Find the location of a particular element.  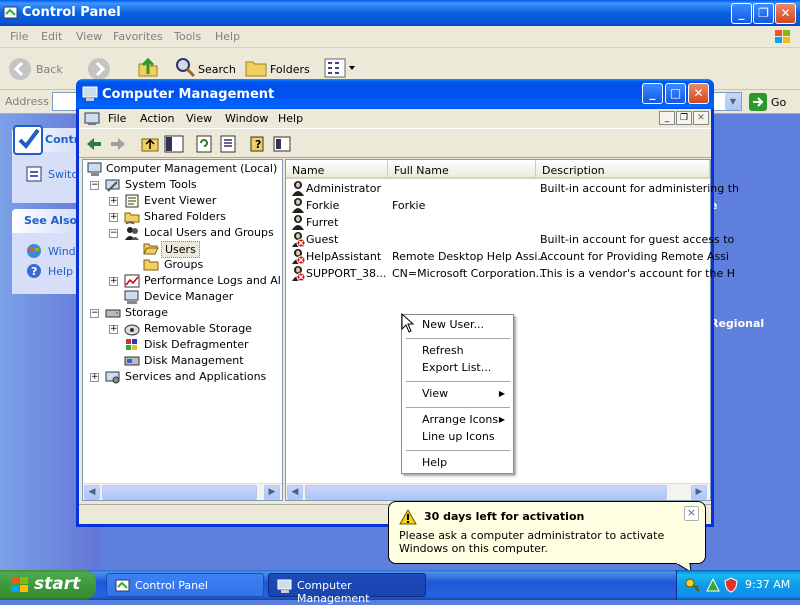

go-button-label: Go is located at coordinates (778, 102).